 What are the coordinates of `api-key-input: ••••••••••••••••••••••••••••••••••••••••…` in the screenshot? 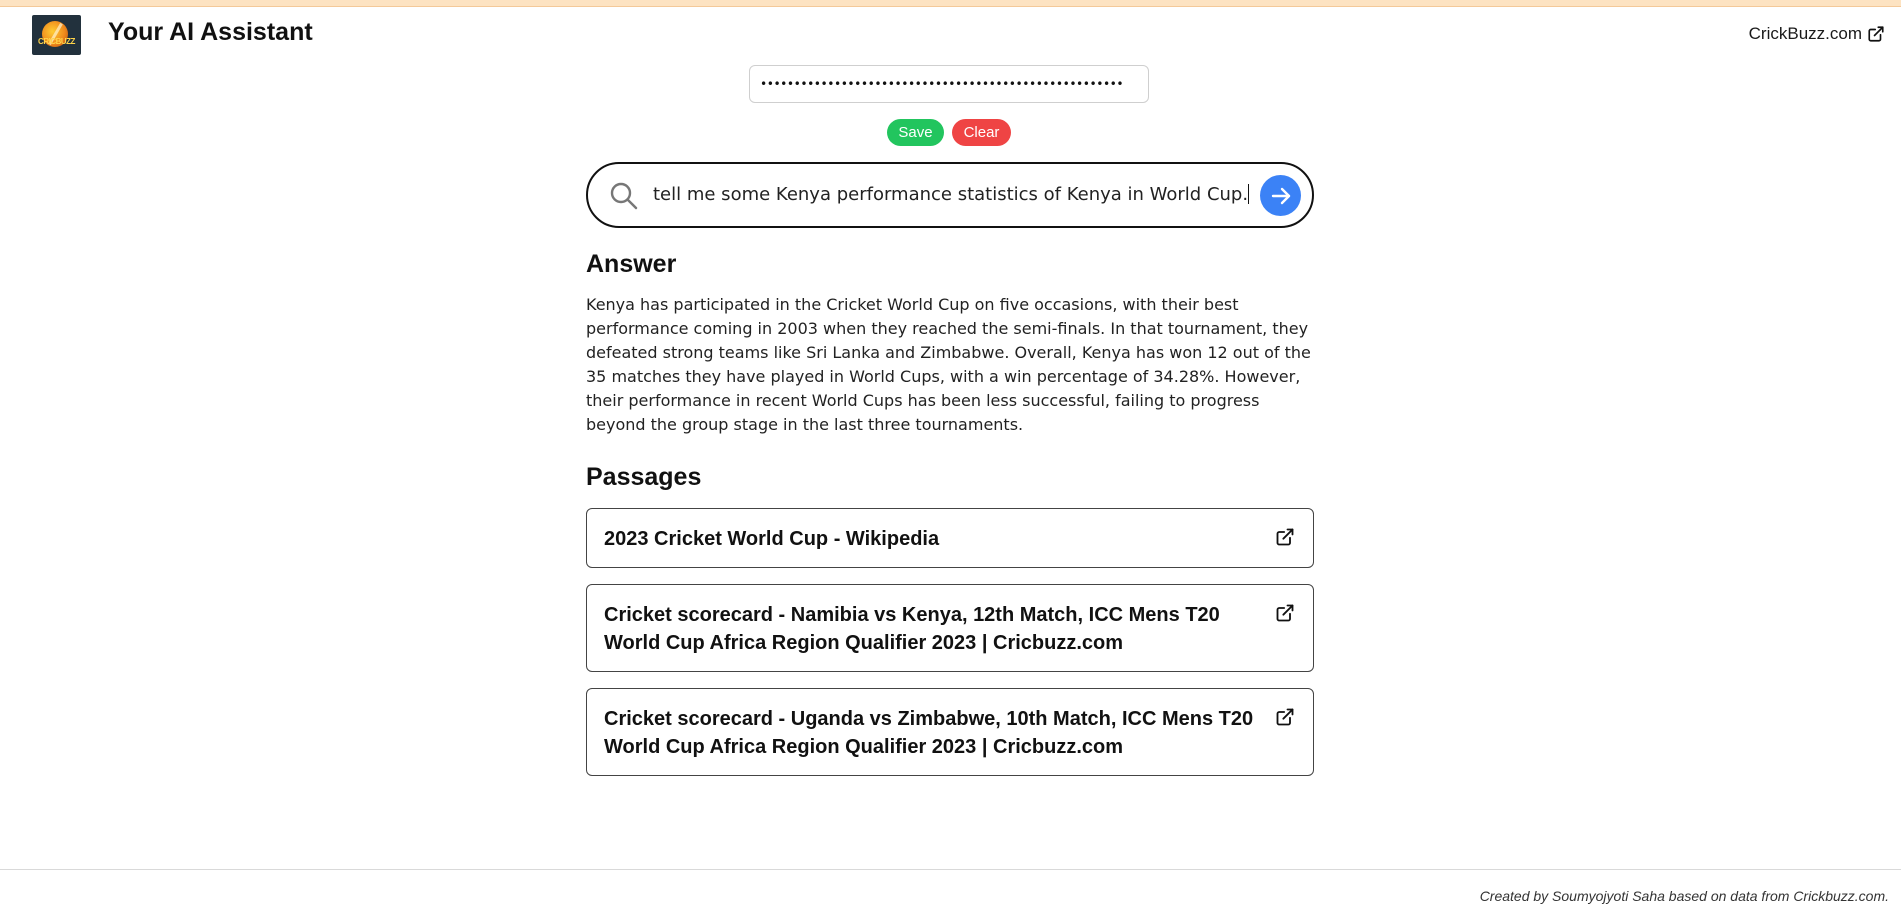 It's located at (949, 84).